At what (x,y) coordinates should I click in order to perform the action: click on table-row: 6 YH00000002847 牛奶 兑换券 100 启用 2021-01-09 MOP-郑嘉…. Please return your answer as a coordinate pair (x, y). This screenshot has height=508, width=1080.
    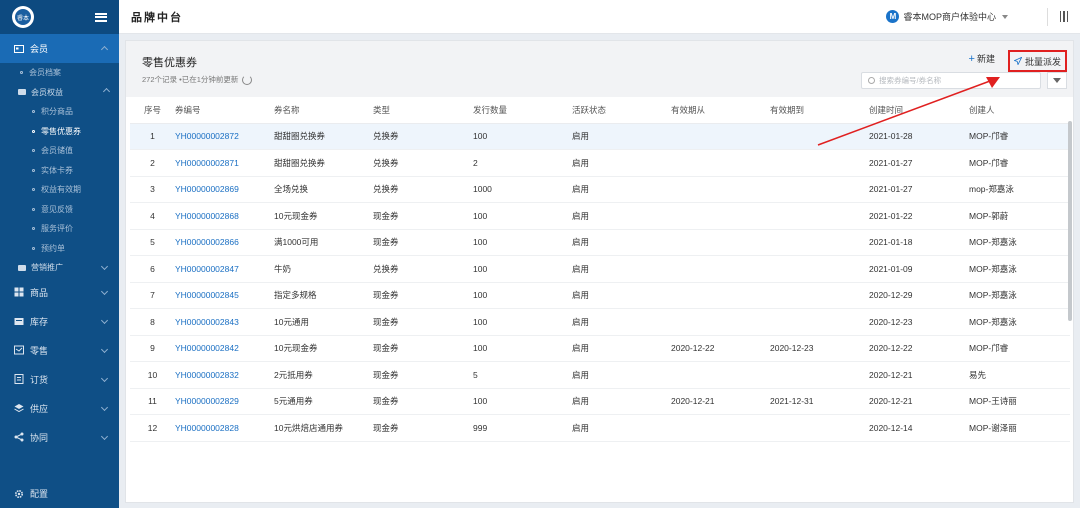
    Looking at the image, I should click on (600, 269).